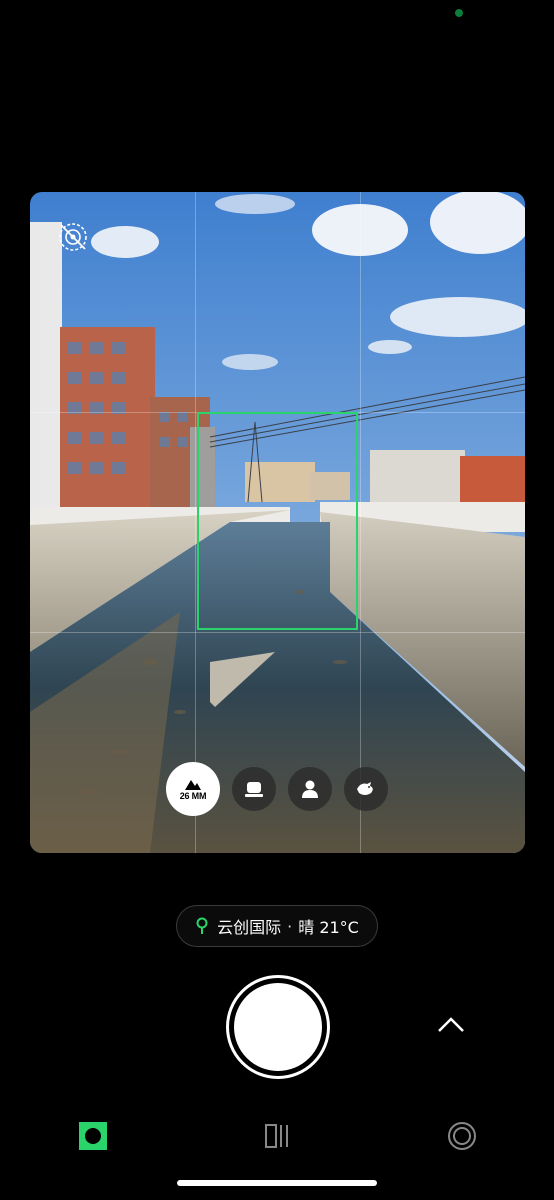 This screenshot has width=554, height=1200. I want to click on bird-icon, so click(365, 788).